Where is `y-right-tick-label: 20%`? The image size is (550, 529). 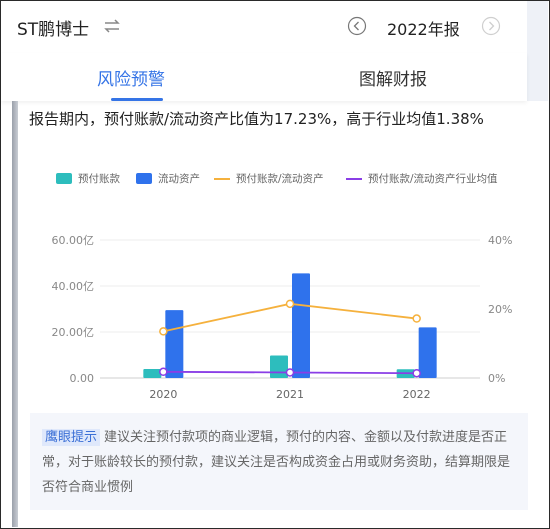
y-right-tick-label: 20% is located at coordinates (500, 309).